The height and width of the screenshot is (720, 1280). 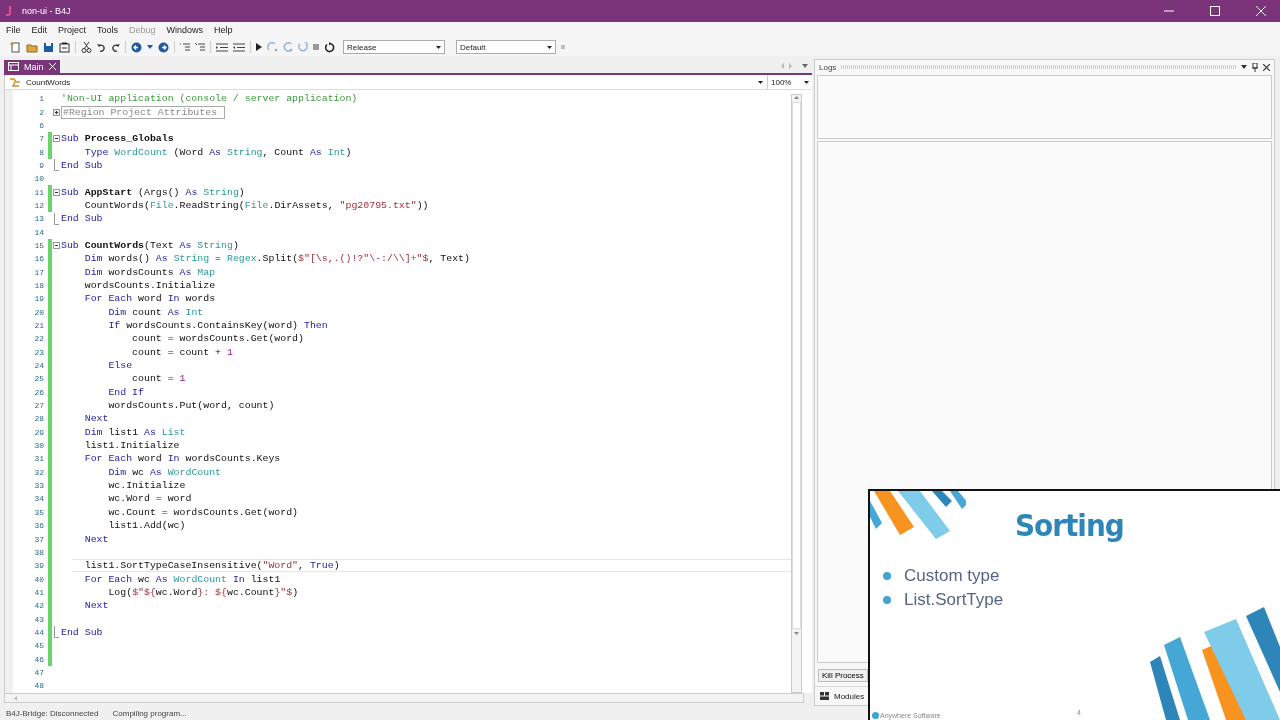 I want to click on code-line: wc.Word = word, so click(x=149, y=499).